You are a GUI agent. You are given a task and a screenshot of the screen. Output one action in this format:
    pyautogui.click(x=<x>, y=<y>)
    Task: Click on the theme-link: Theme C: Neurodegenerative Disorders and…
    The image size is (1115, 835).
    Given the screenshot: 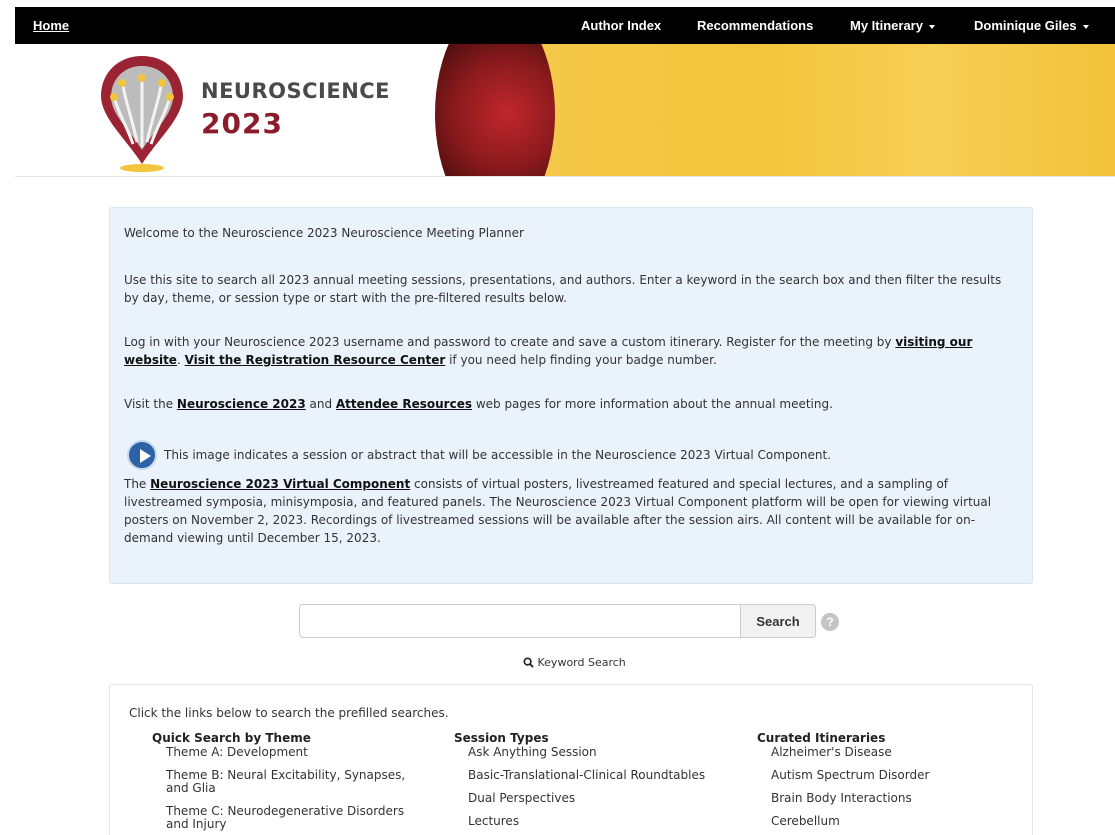 What is the action you would take?
    pyautogui.click(x=291, y=818)
    